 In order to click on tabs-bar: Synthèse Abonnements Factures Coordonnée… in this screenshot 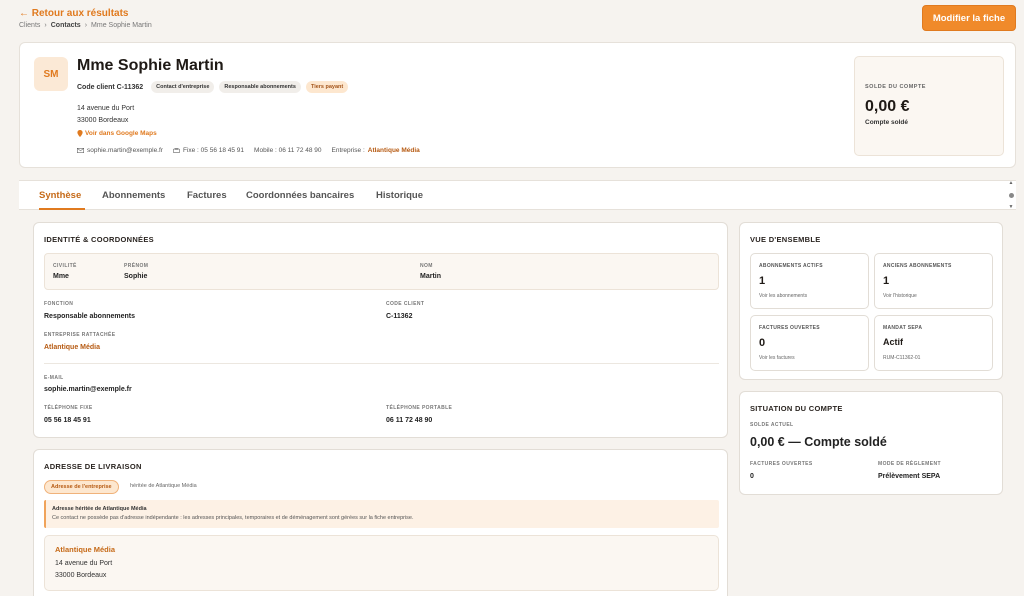, I will do `click(517, 195)`.